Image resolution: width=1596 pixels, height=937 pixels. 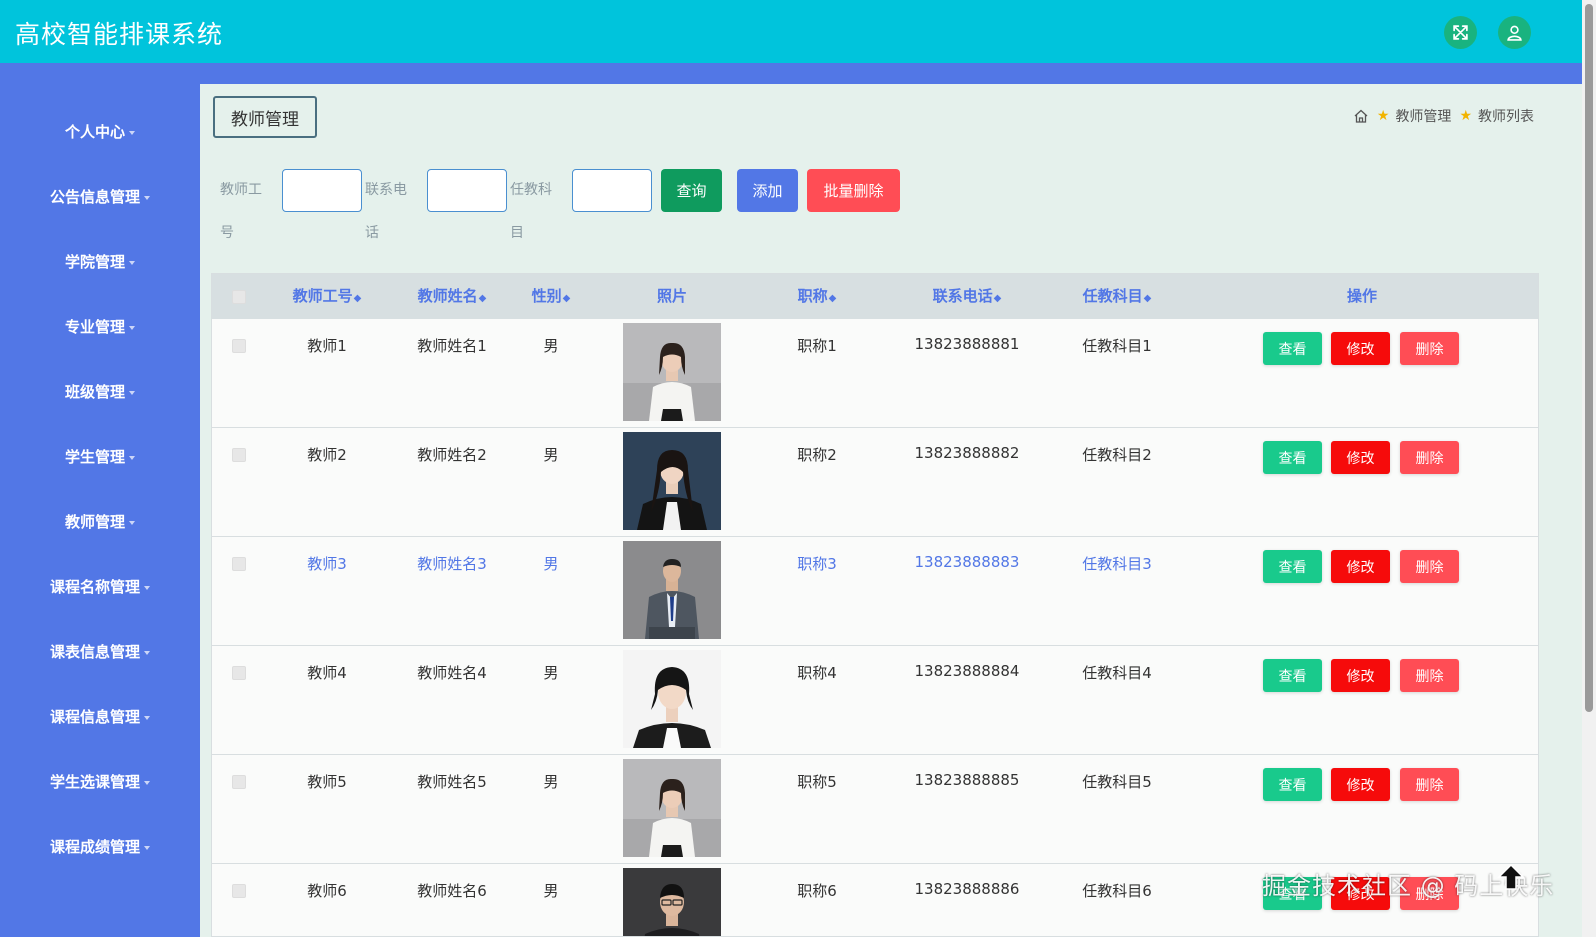 What do you see at coordinates (94, 327) in the screenshot?
I see `sidebar-item-label: 专业管理` at bounding box center [94, 327].